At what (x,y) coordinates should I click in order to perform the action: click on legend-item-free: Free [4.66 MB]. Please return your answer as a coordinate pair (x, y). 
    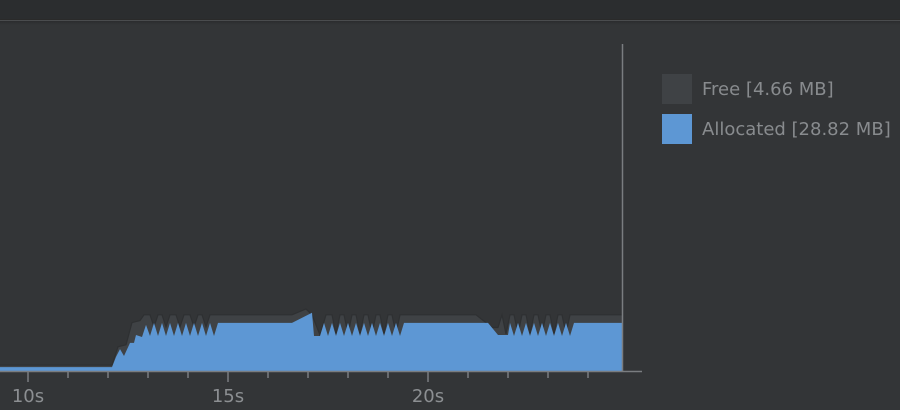
    Looking at the image, I should click on (776, 89).